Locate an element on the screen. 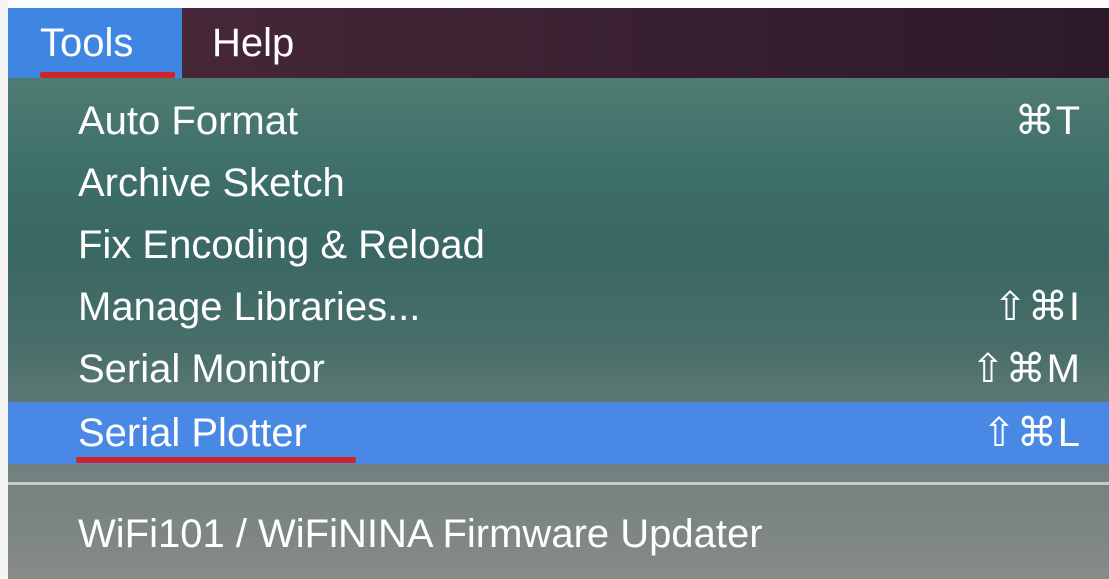 The height and width of the screenshot is (579, 1109). menu-item-label: Serial Plotter is located at coordinates (192, 433).